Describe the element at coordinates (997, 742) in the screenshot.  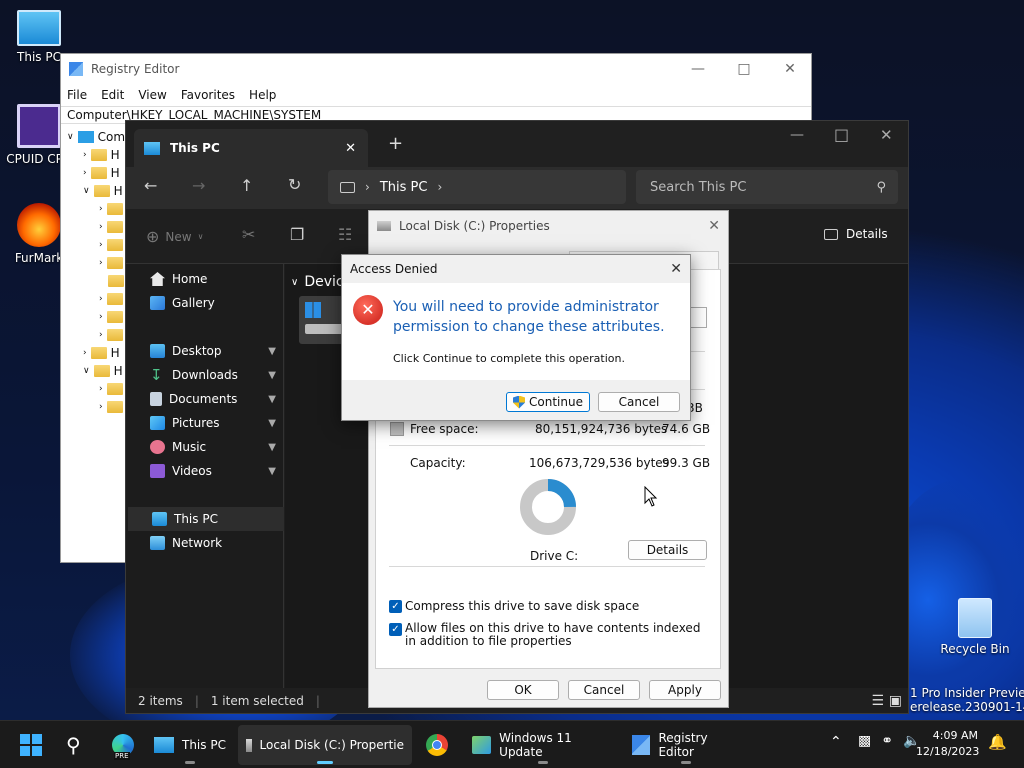
I see `notification-bell-icon: 🔔` at that location.